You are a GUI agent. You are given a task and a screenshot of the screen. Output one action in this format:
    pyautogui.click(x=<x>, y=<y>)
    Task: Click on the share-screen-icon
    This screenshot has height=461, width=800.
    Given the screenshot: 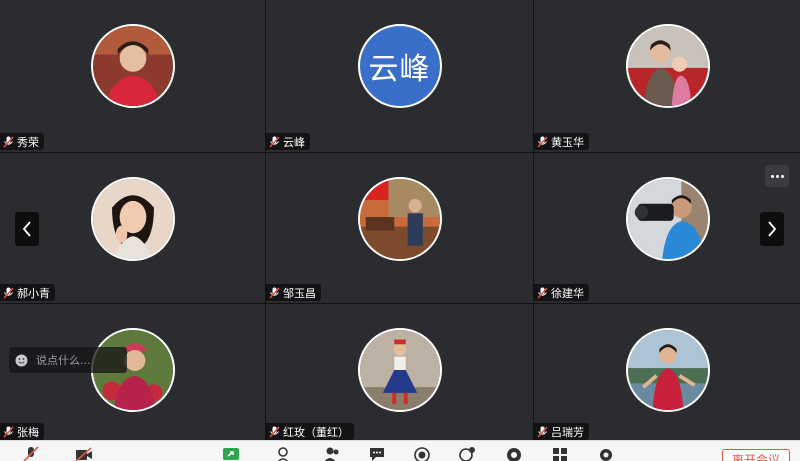 What is the action you would take?
    pyautogui.click(x=231, y=454)
    